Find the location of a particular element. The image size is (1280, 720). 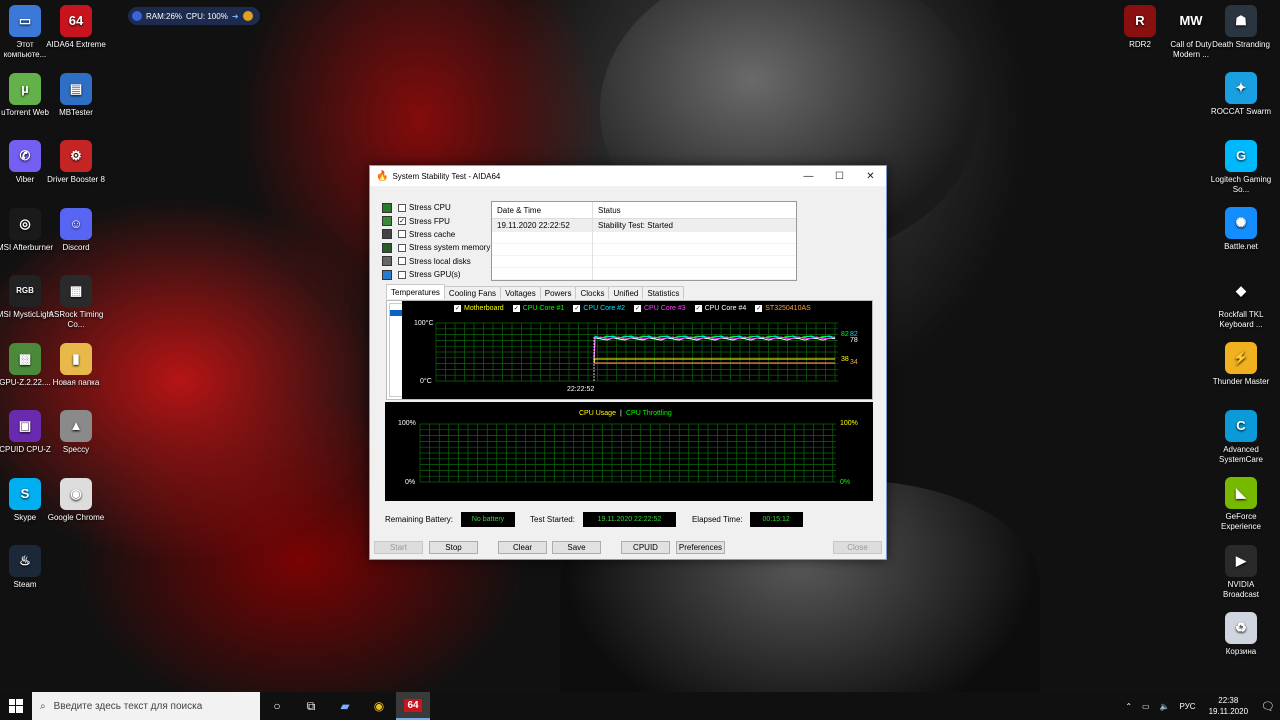

app-icon: ☺ is located at coordinates (76, 223).